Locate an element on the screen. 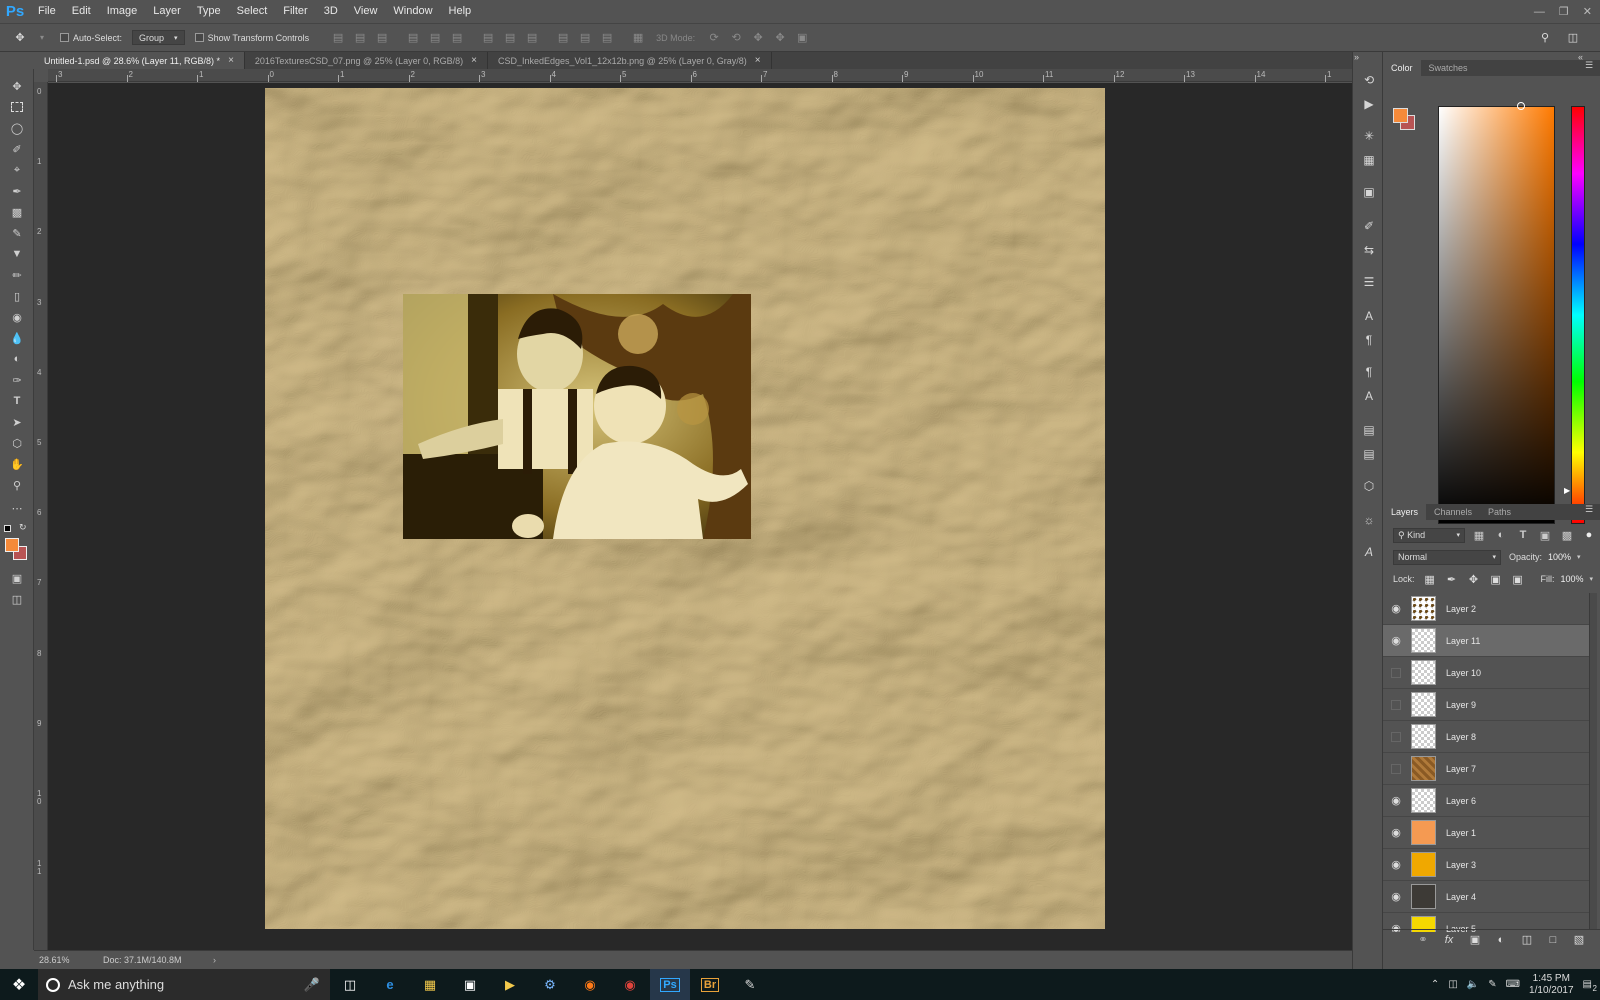  quick-select-tool-icon: ✐ is located at coordinates (17, 149).